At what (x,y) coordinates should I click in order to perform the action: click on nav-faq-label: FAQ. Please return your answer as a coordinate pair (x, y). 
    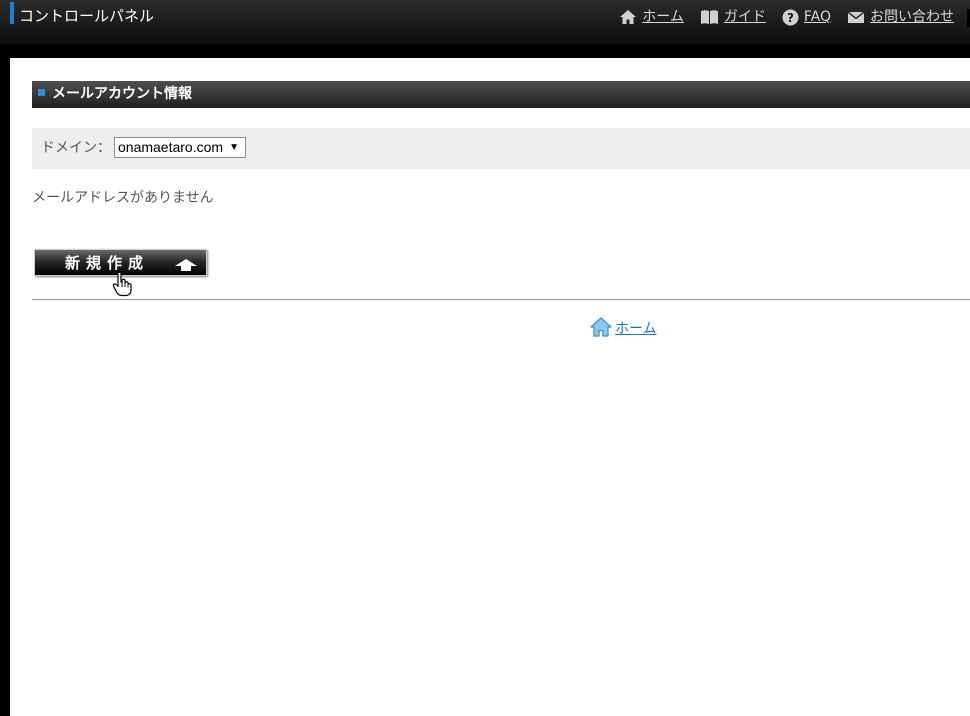
    Looking at the image, I should click on (817, 17).